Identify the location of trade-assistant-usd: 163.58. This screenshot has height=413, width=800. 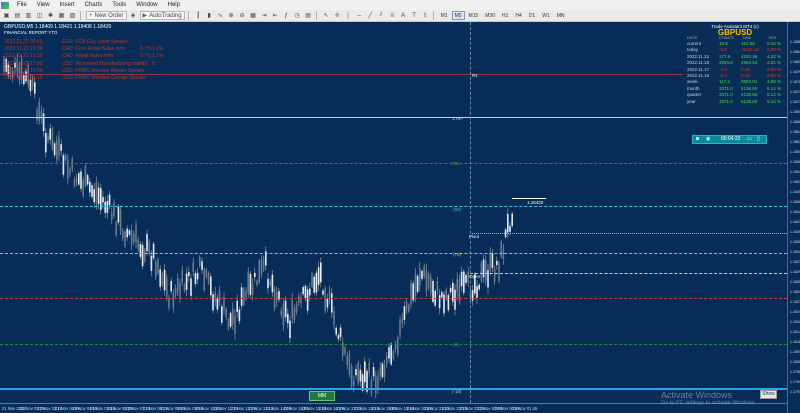
(748, 43).